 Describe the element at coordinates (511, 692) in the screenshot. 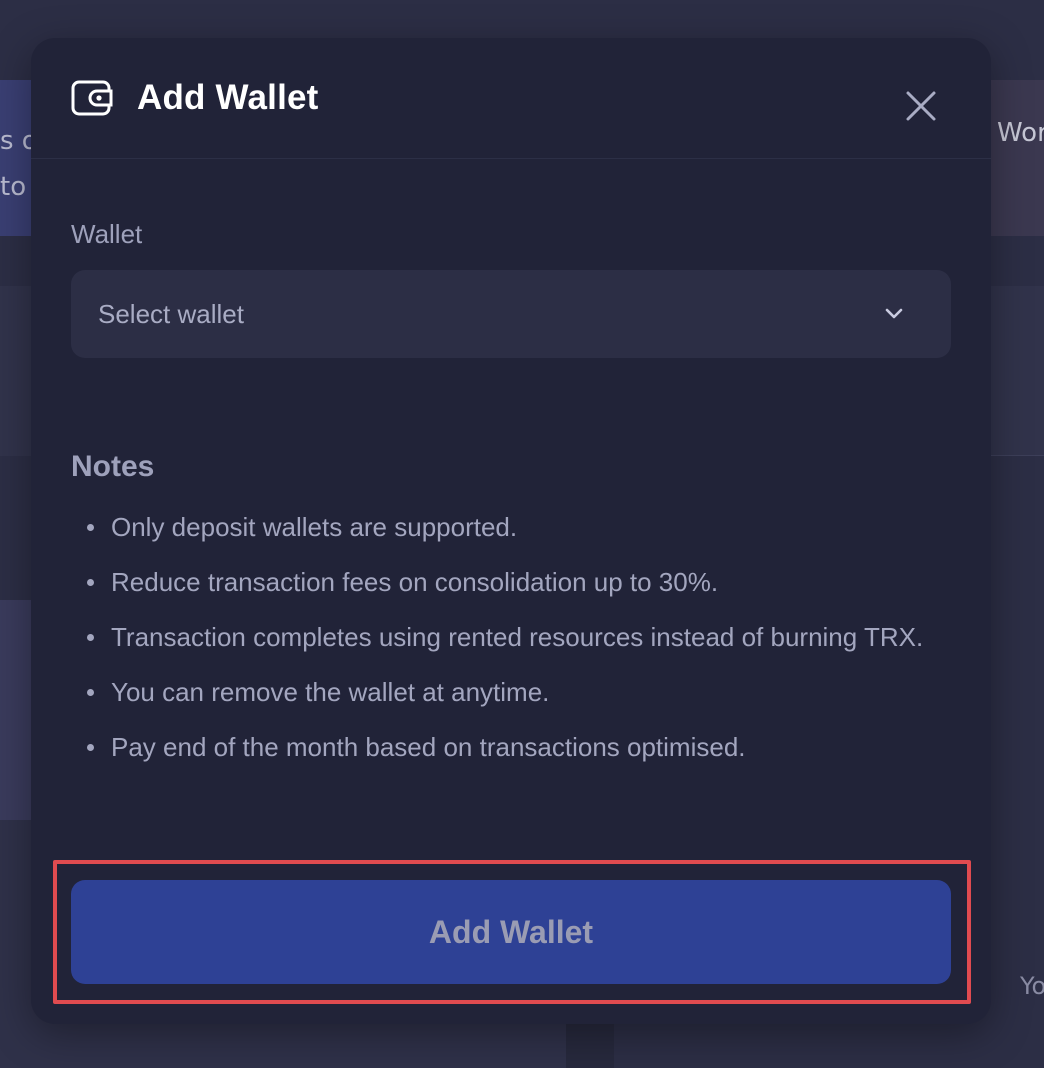

I see `note-item: You can remove the wallet at anytime.` at that location.